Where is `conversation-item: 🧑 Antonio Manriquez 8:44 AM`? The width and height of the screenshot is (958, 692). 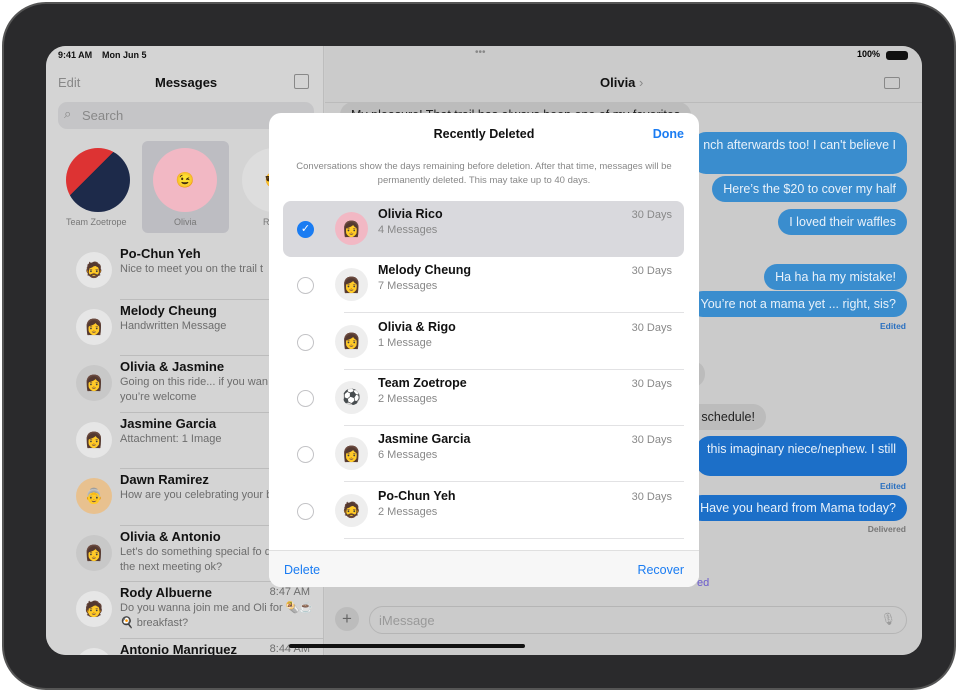 conversation-item: 🧑 Antonio Manriquez 8:44 AM is located at coordinates (185, 646).